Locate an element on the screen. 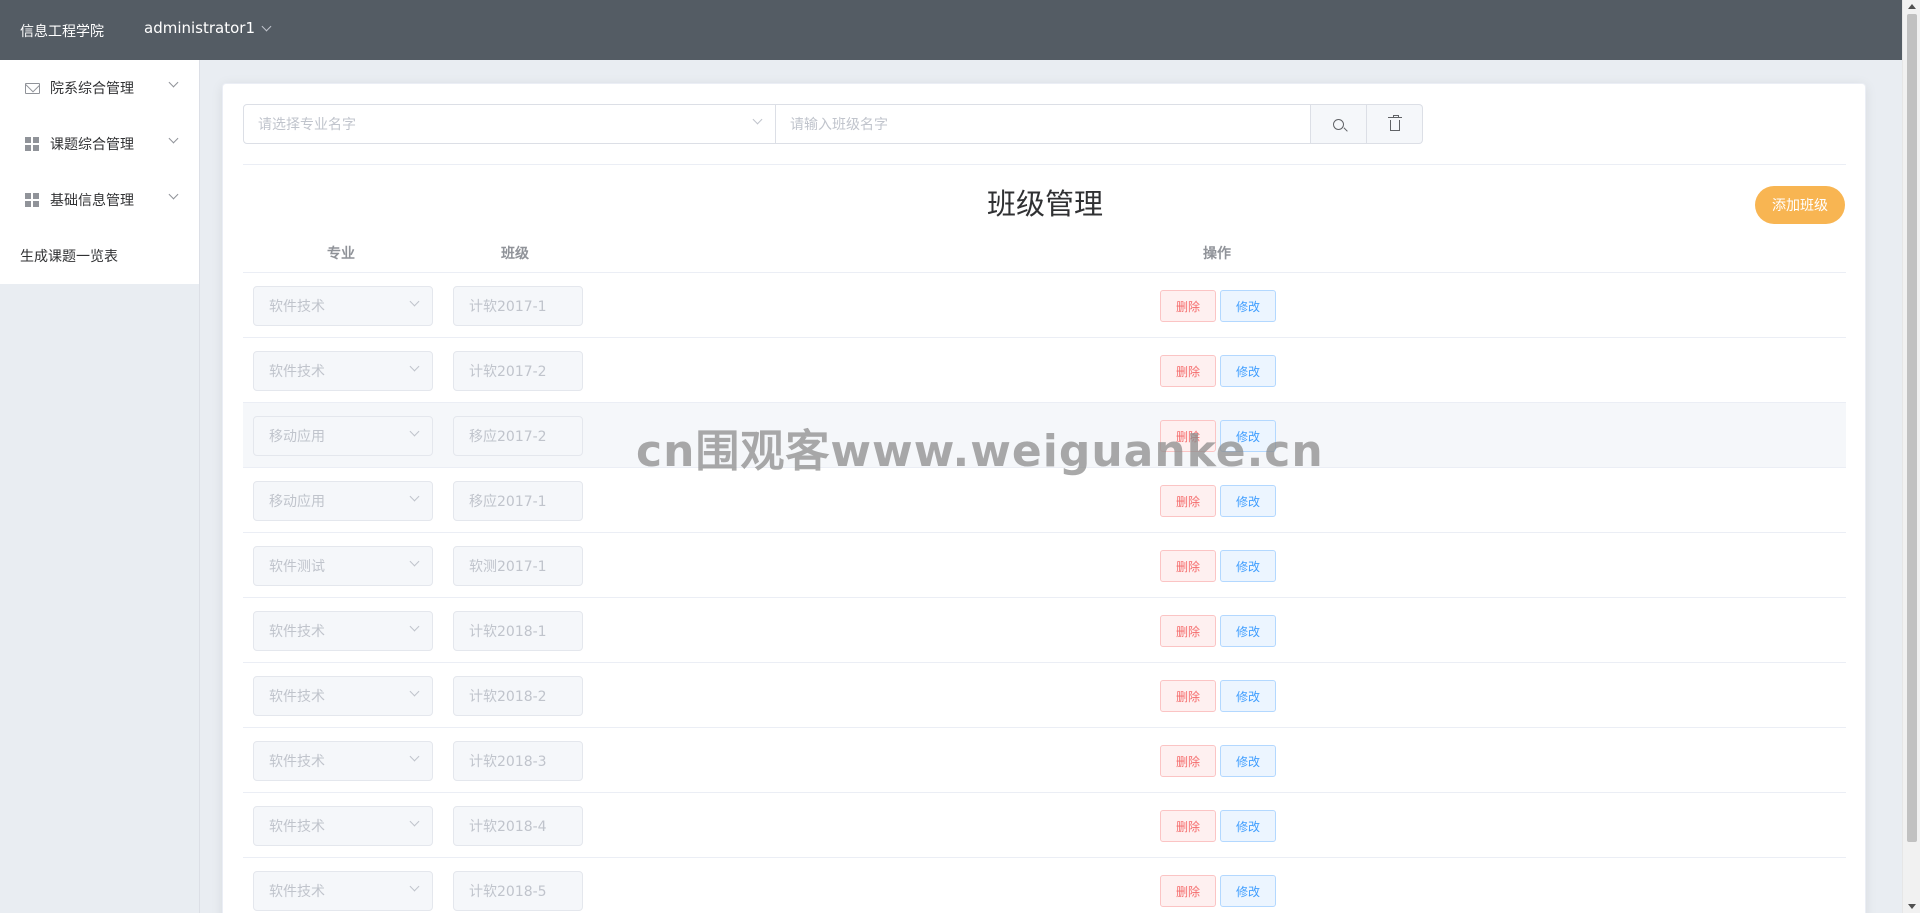 Image resolution: width=1920 pixels, height=913 pixels. row-class-input: 计软2017-1 is located at coordinates (518, 306).